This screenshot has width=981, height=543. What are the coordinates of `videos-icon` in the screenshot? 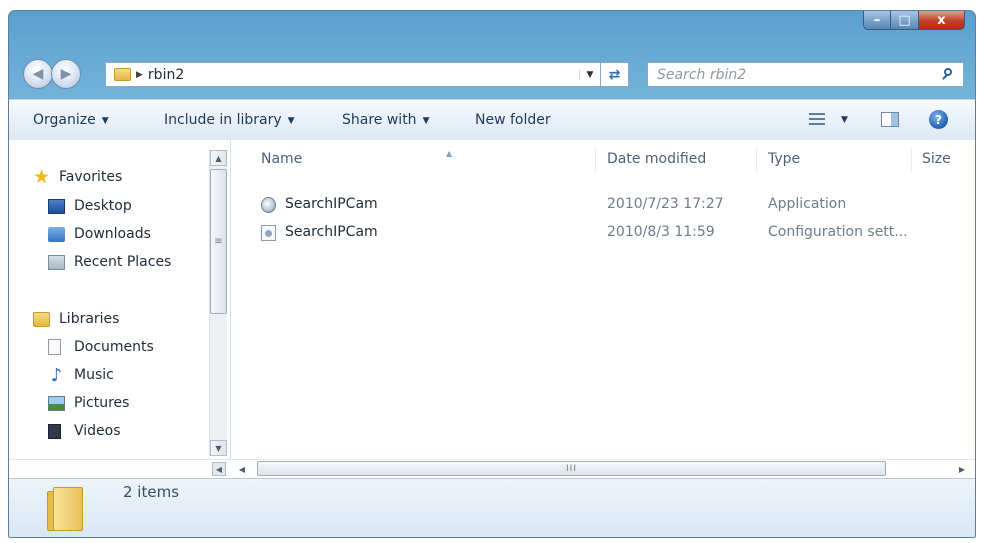 It's located at (54, 431).